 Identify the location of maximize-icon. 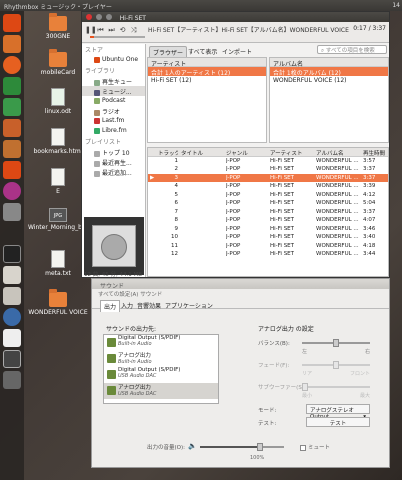
(108, 17).